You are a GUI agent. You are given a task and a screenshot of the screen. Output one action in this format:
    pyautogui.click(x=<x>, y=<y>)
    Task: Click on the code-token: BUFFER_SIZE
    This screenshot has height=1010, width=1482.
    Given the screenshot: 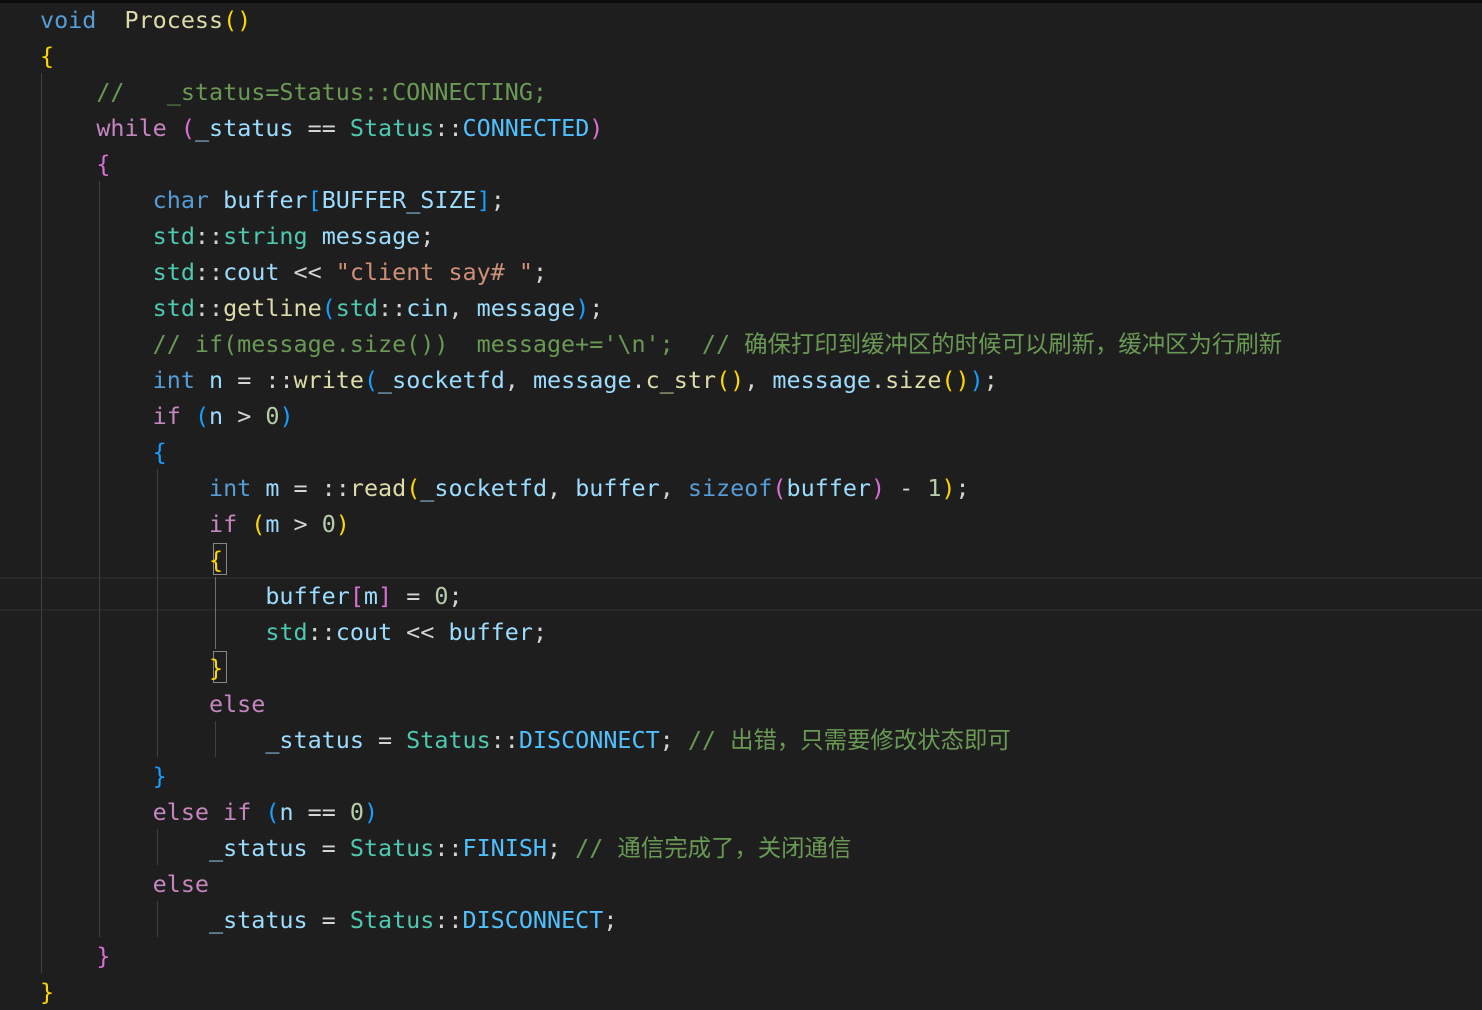 What is the action you would take?
    pyautogui.click(x=399, y=200)
    